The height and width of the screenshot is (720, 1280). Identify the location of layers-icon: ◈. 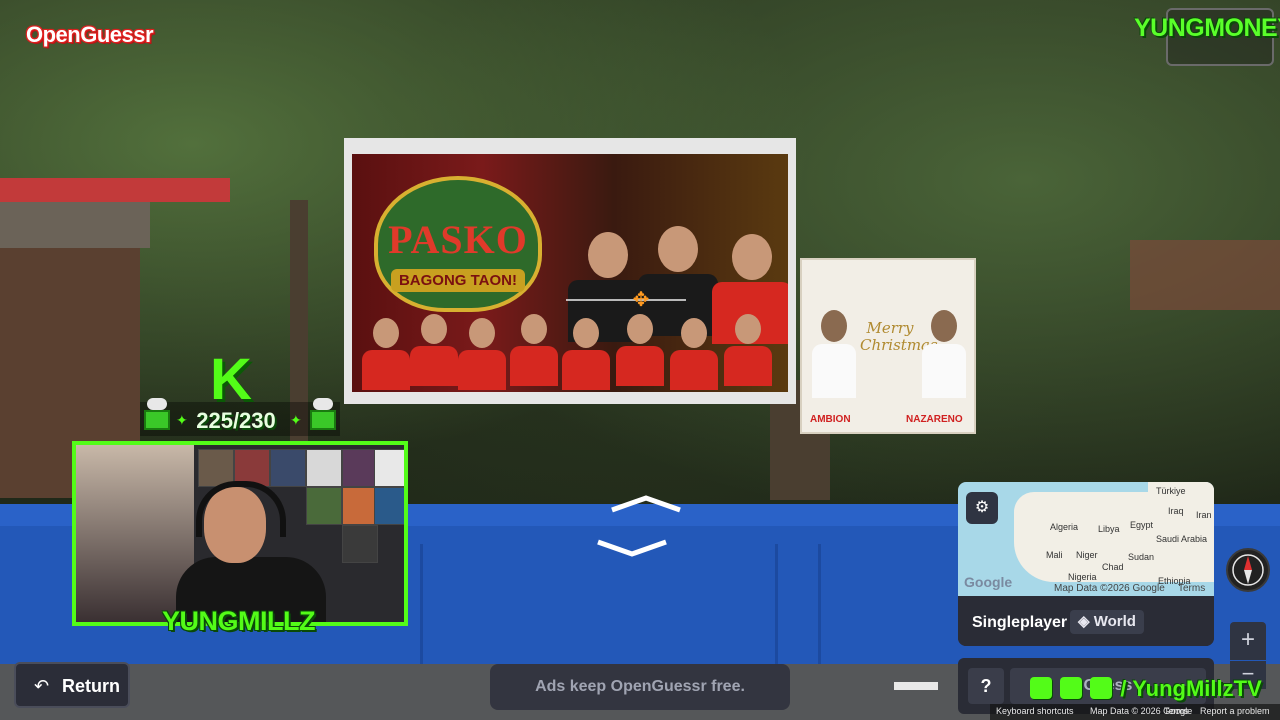
(1084, 621).